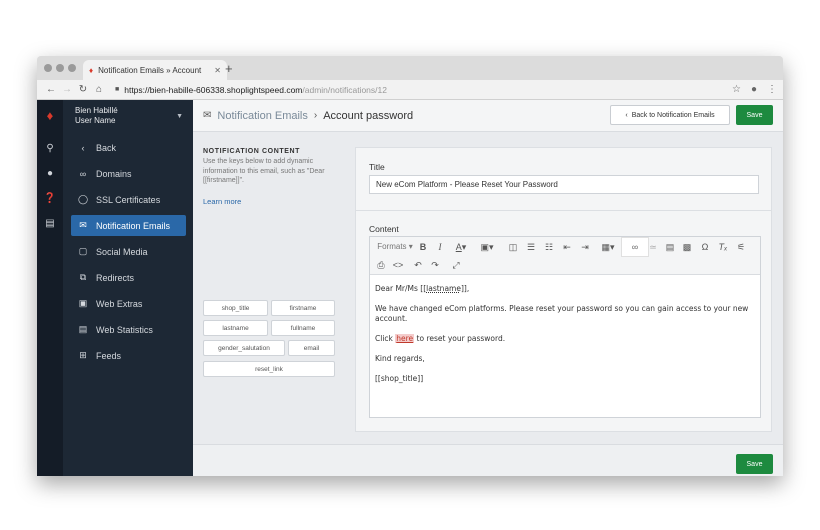  Describe the element at coordinates (418, 265) in the screenshot. I see `undo-icon: ↶` at that location.